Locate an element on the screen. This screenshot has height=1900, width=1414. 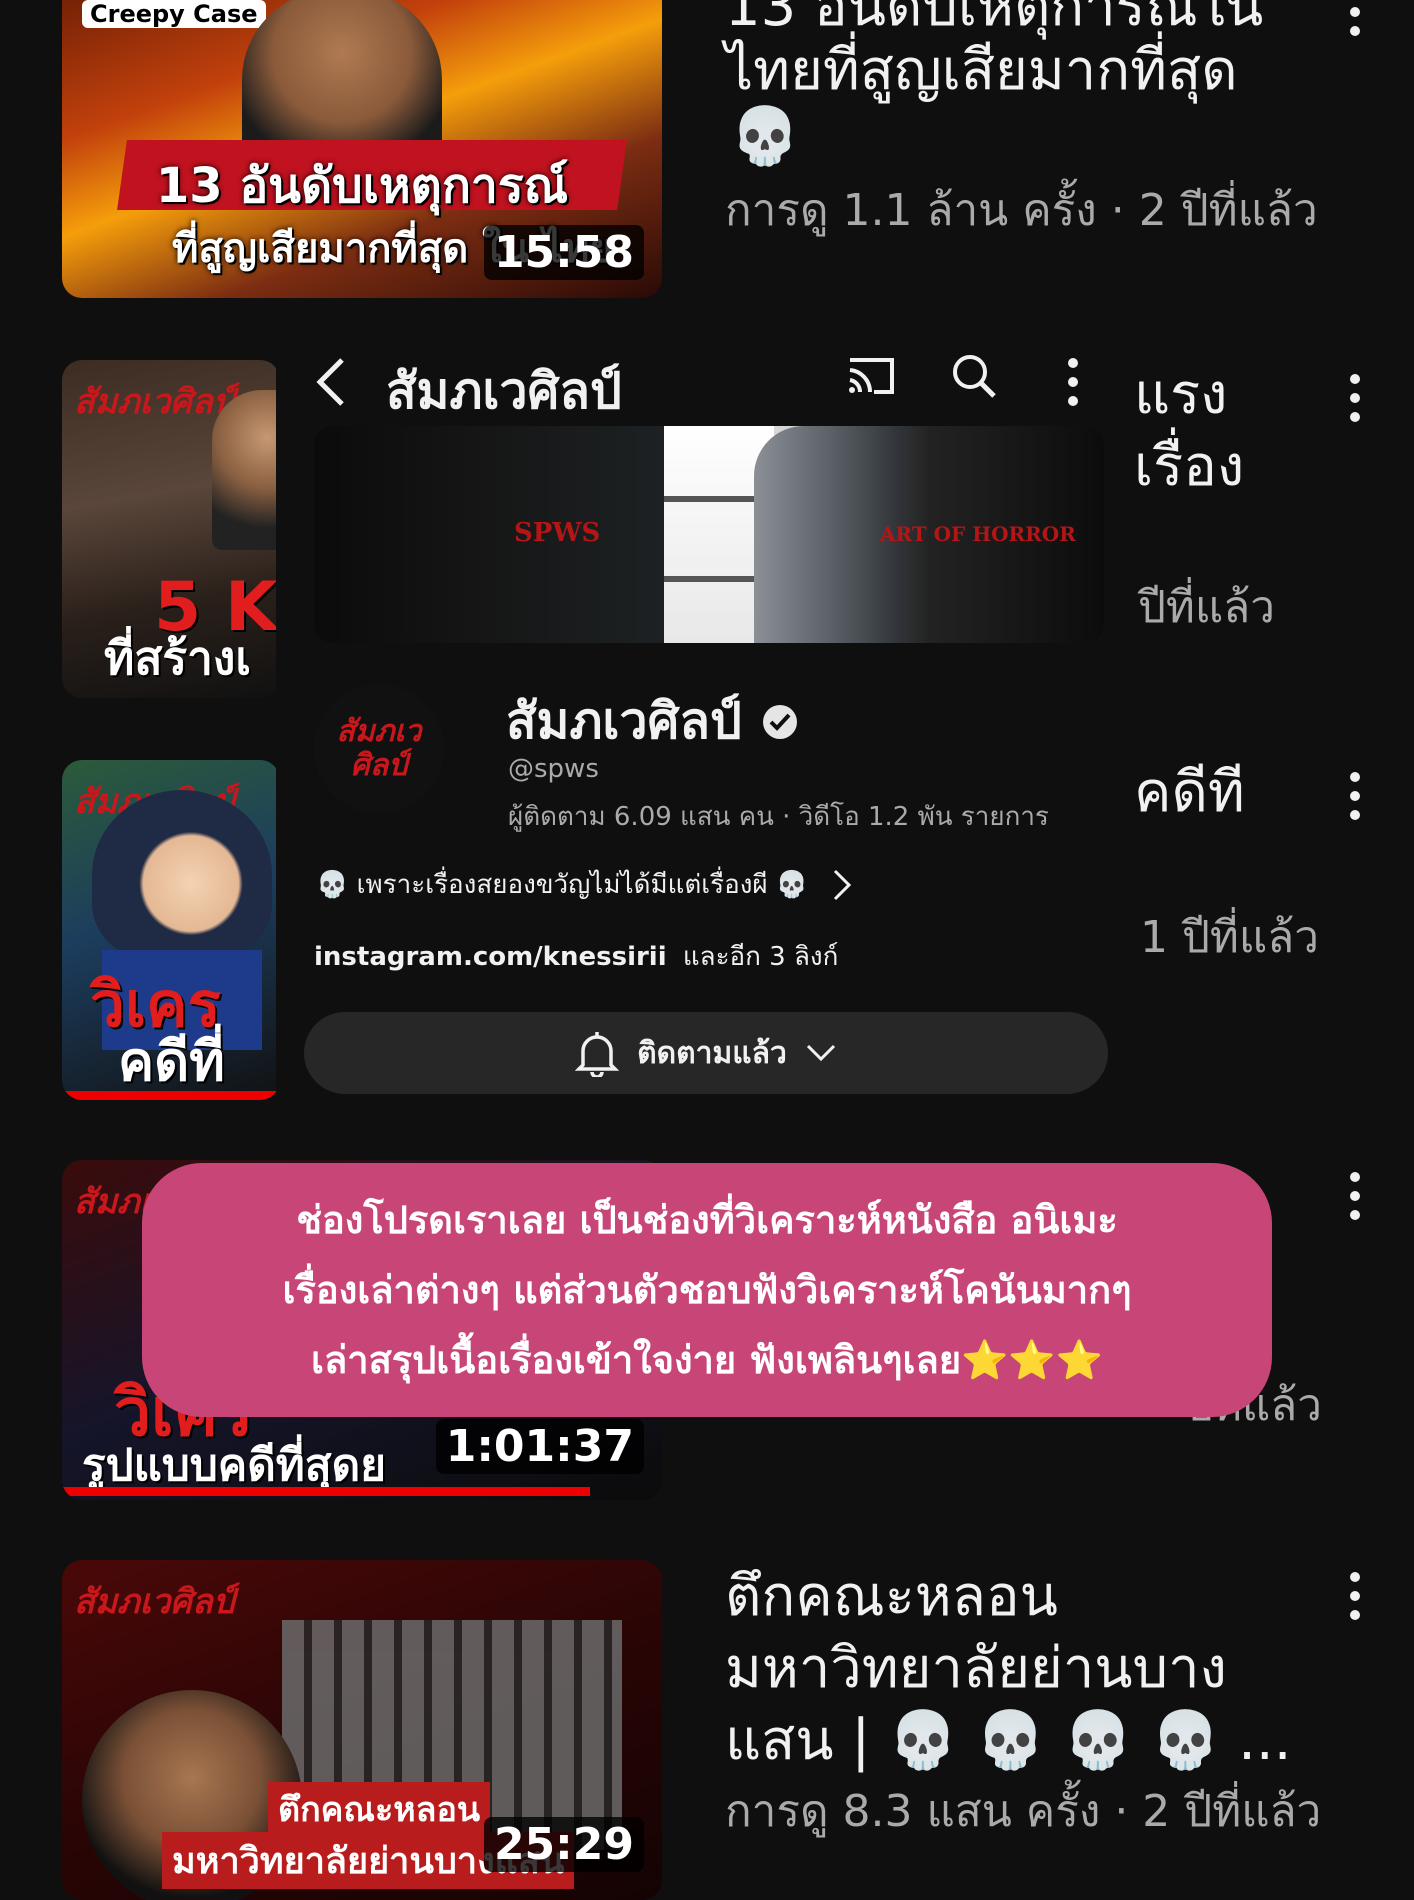
channel-links: instagram.com/knessirii และอีก 3 ลิงก์ is located at coordinates (576, 956).